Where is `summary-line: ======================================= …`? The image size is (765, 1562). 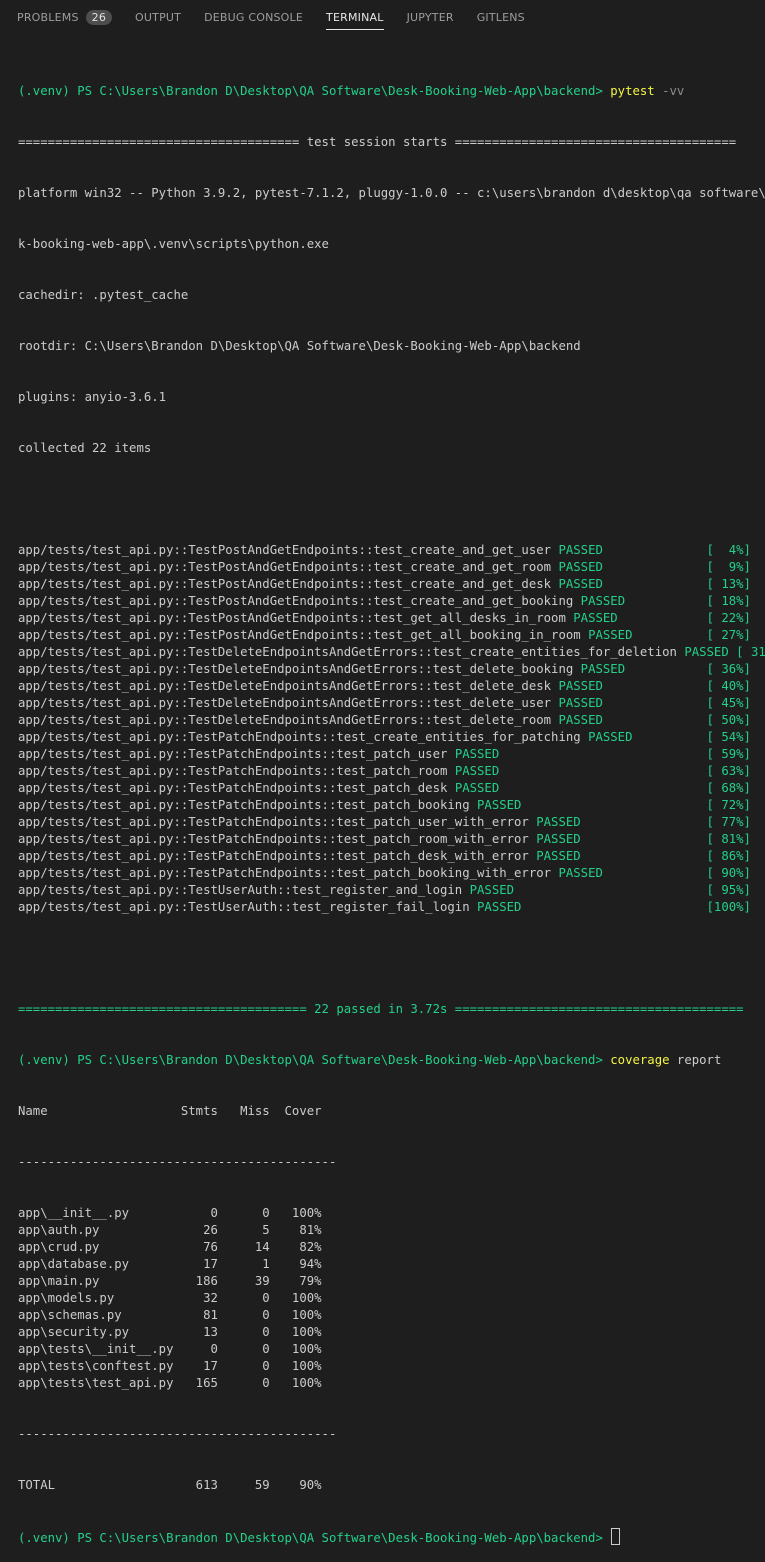
summary-line: ======================================= … is located at coordinates (381, 1009).